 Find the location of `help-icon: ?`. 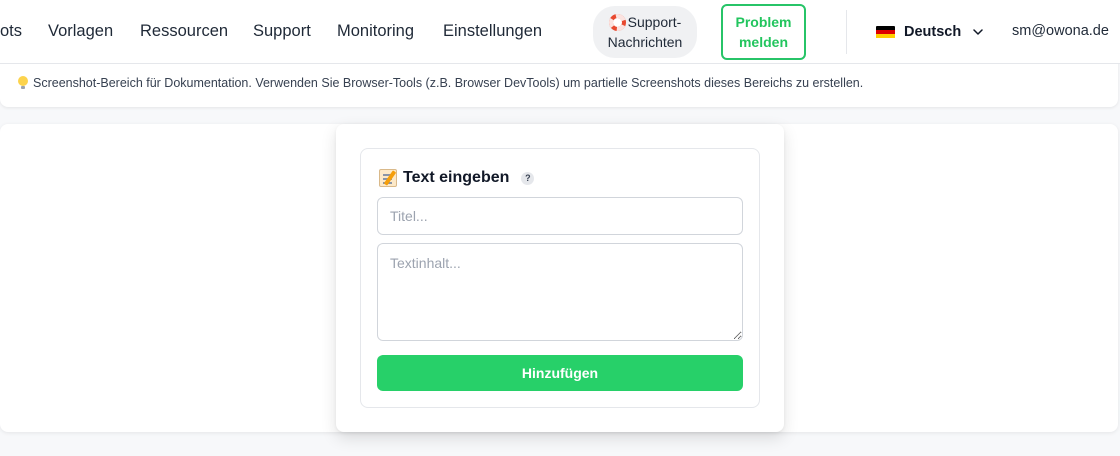

help-icon: ? is located at coordinates (528, 178).